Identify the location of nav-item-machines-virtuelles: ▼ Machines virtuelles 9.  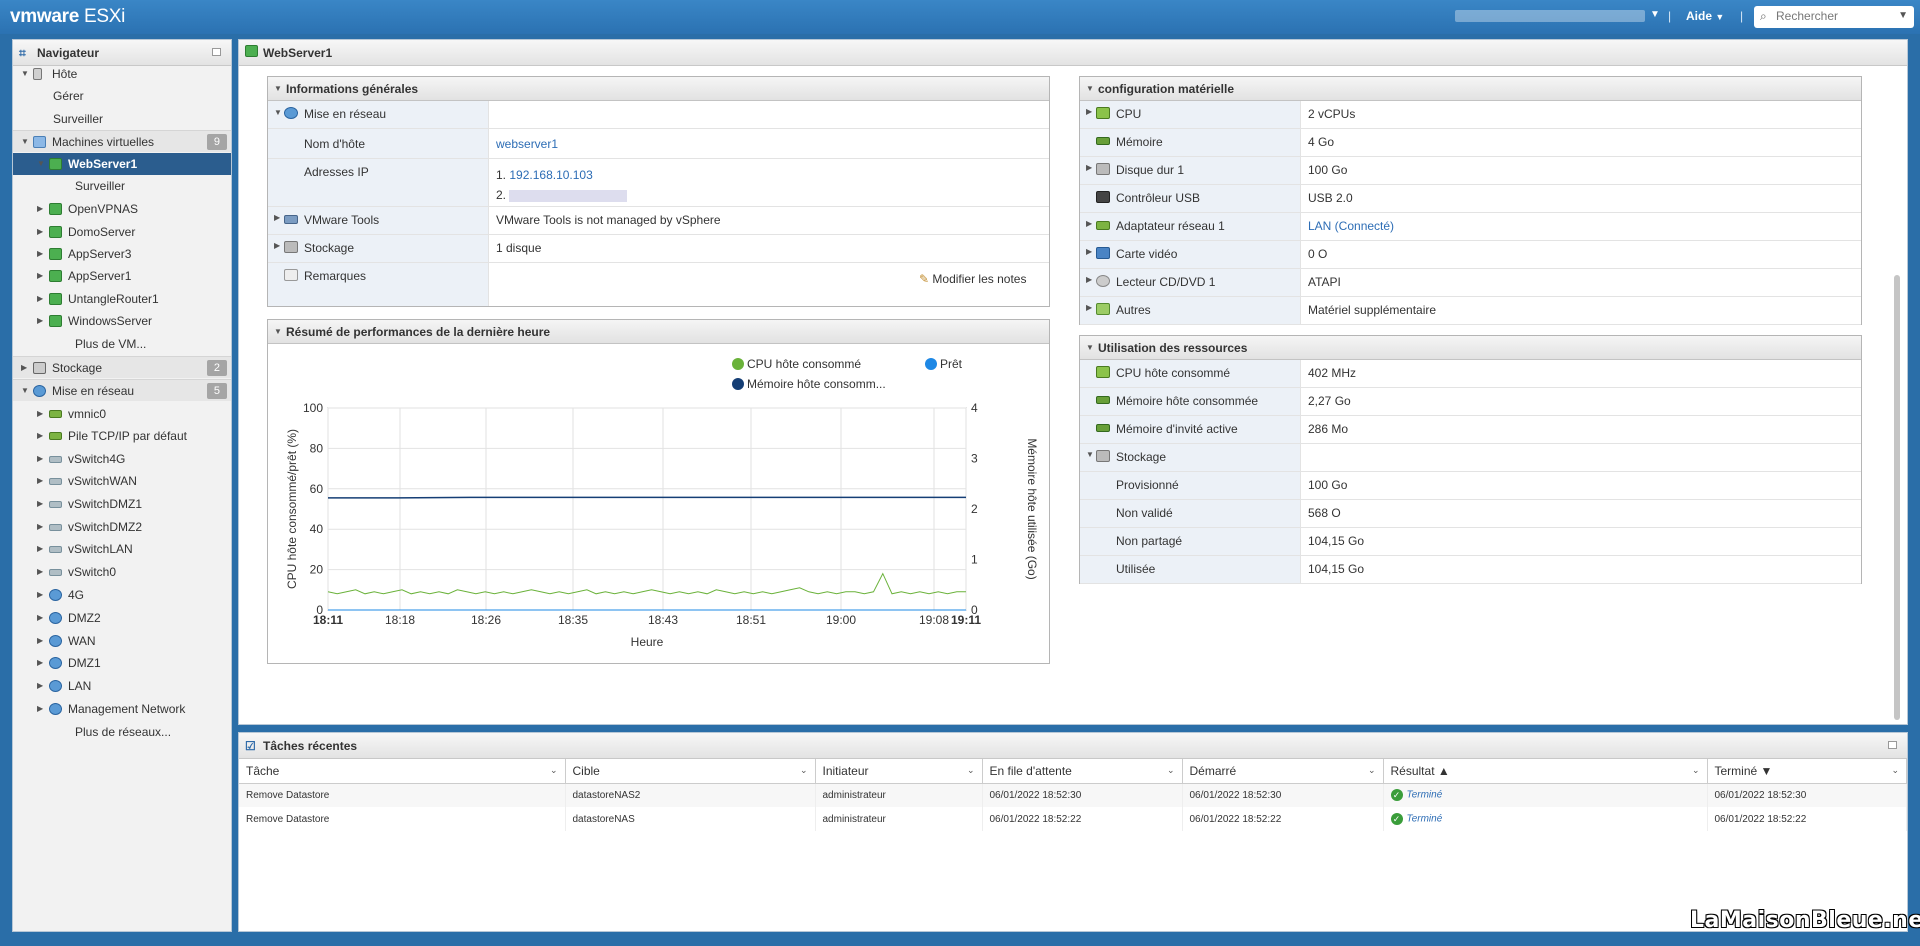
(122, 141).